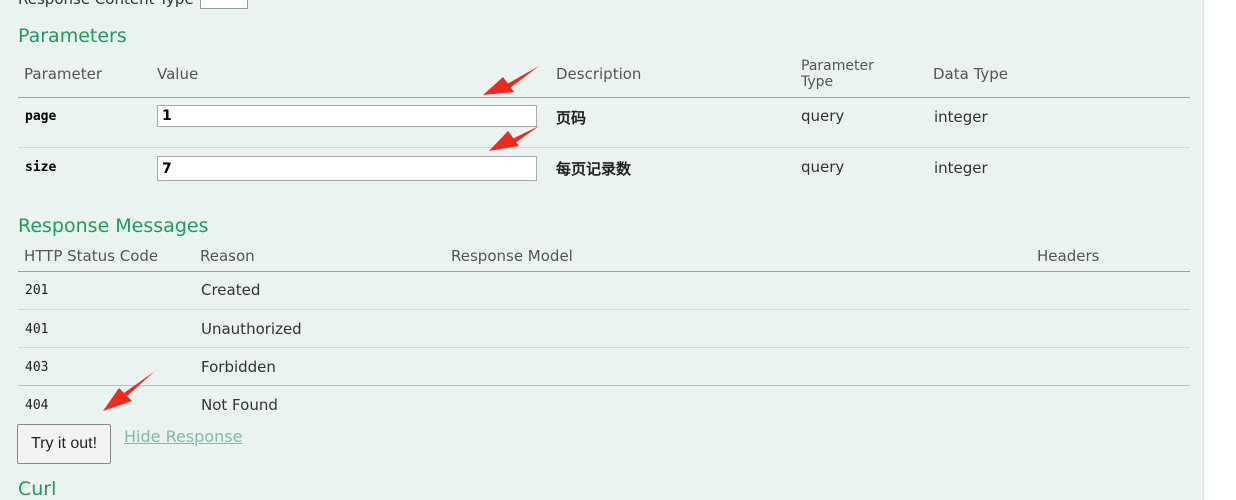  Describe the element at coordinates (231, 290) in the screenshot. I see `response-reason-created: Created` at that location.